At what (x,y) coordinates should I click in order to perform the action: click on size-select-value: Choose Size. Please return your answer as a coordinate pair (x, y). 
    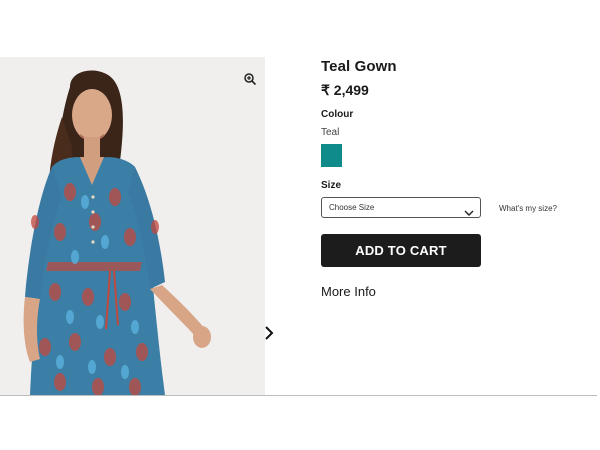
    Looking at the image, I should click on (352, 207).